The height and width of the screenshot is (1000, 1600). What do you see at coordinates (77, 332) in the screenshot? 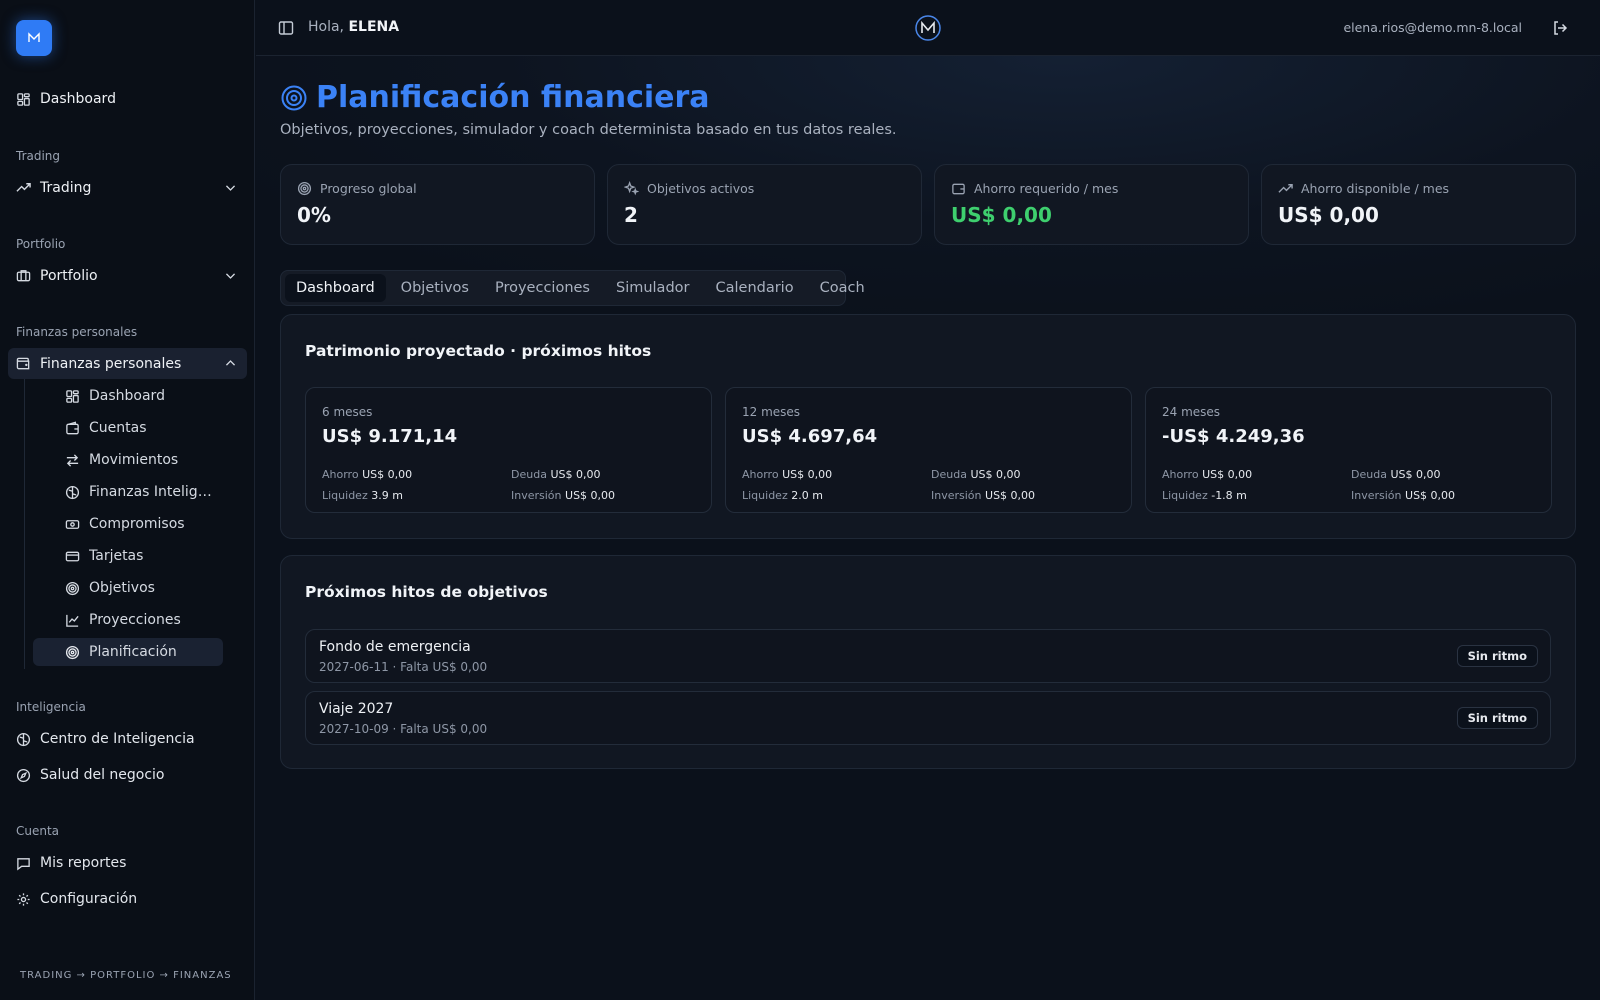
I see `section-label-finanzas: Finanzas personales` at bounding box center [77, 332].